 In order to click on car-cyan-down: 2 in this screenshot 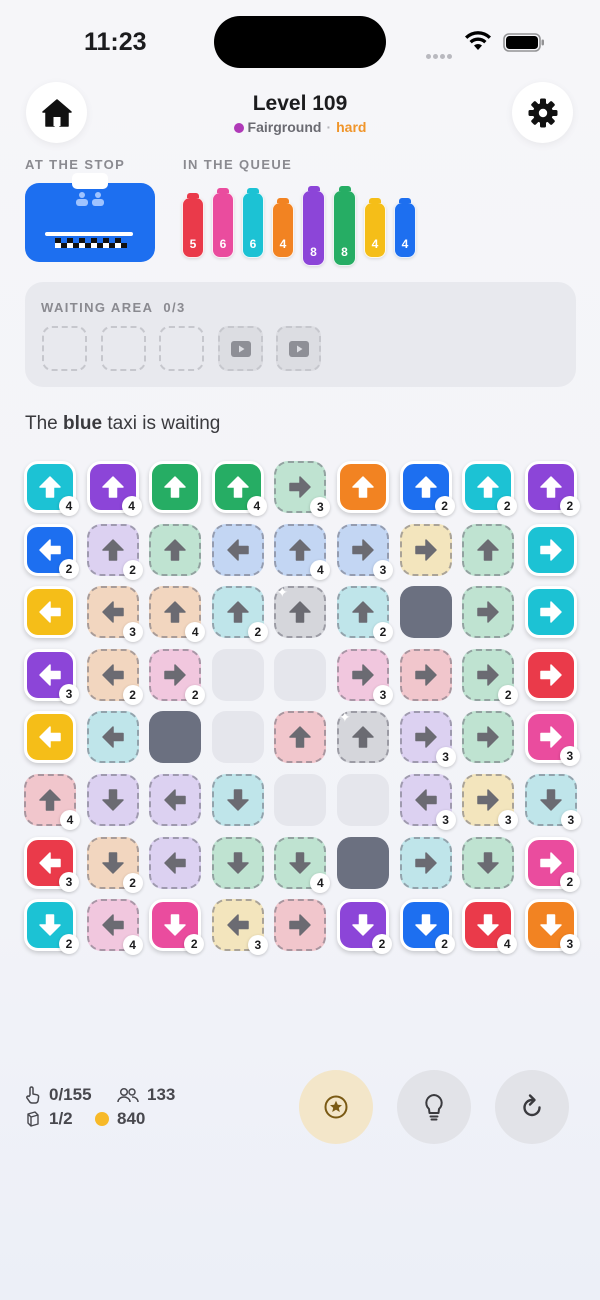, I will do `click(51, 927)`.